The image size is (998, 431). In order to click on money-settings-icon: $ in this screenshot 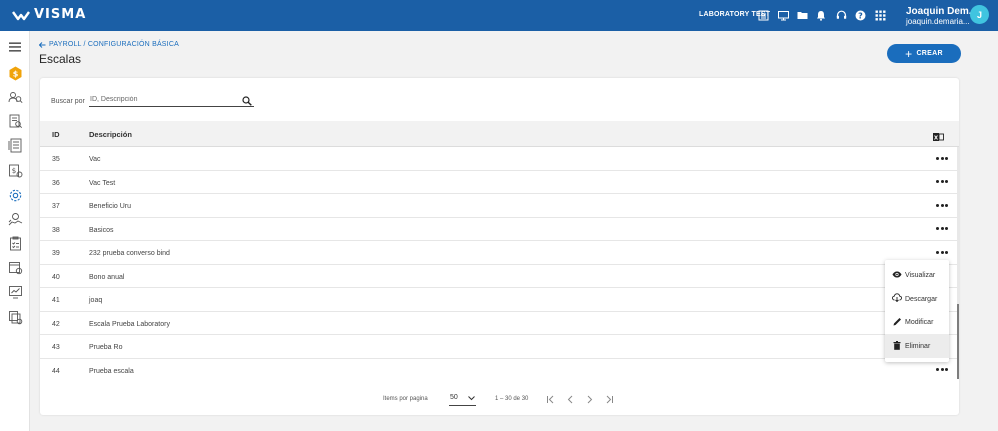, I will do `click(15, 170)`.